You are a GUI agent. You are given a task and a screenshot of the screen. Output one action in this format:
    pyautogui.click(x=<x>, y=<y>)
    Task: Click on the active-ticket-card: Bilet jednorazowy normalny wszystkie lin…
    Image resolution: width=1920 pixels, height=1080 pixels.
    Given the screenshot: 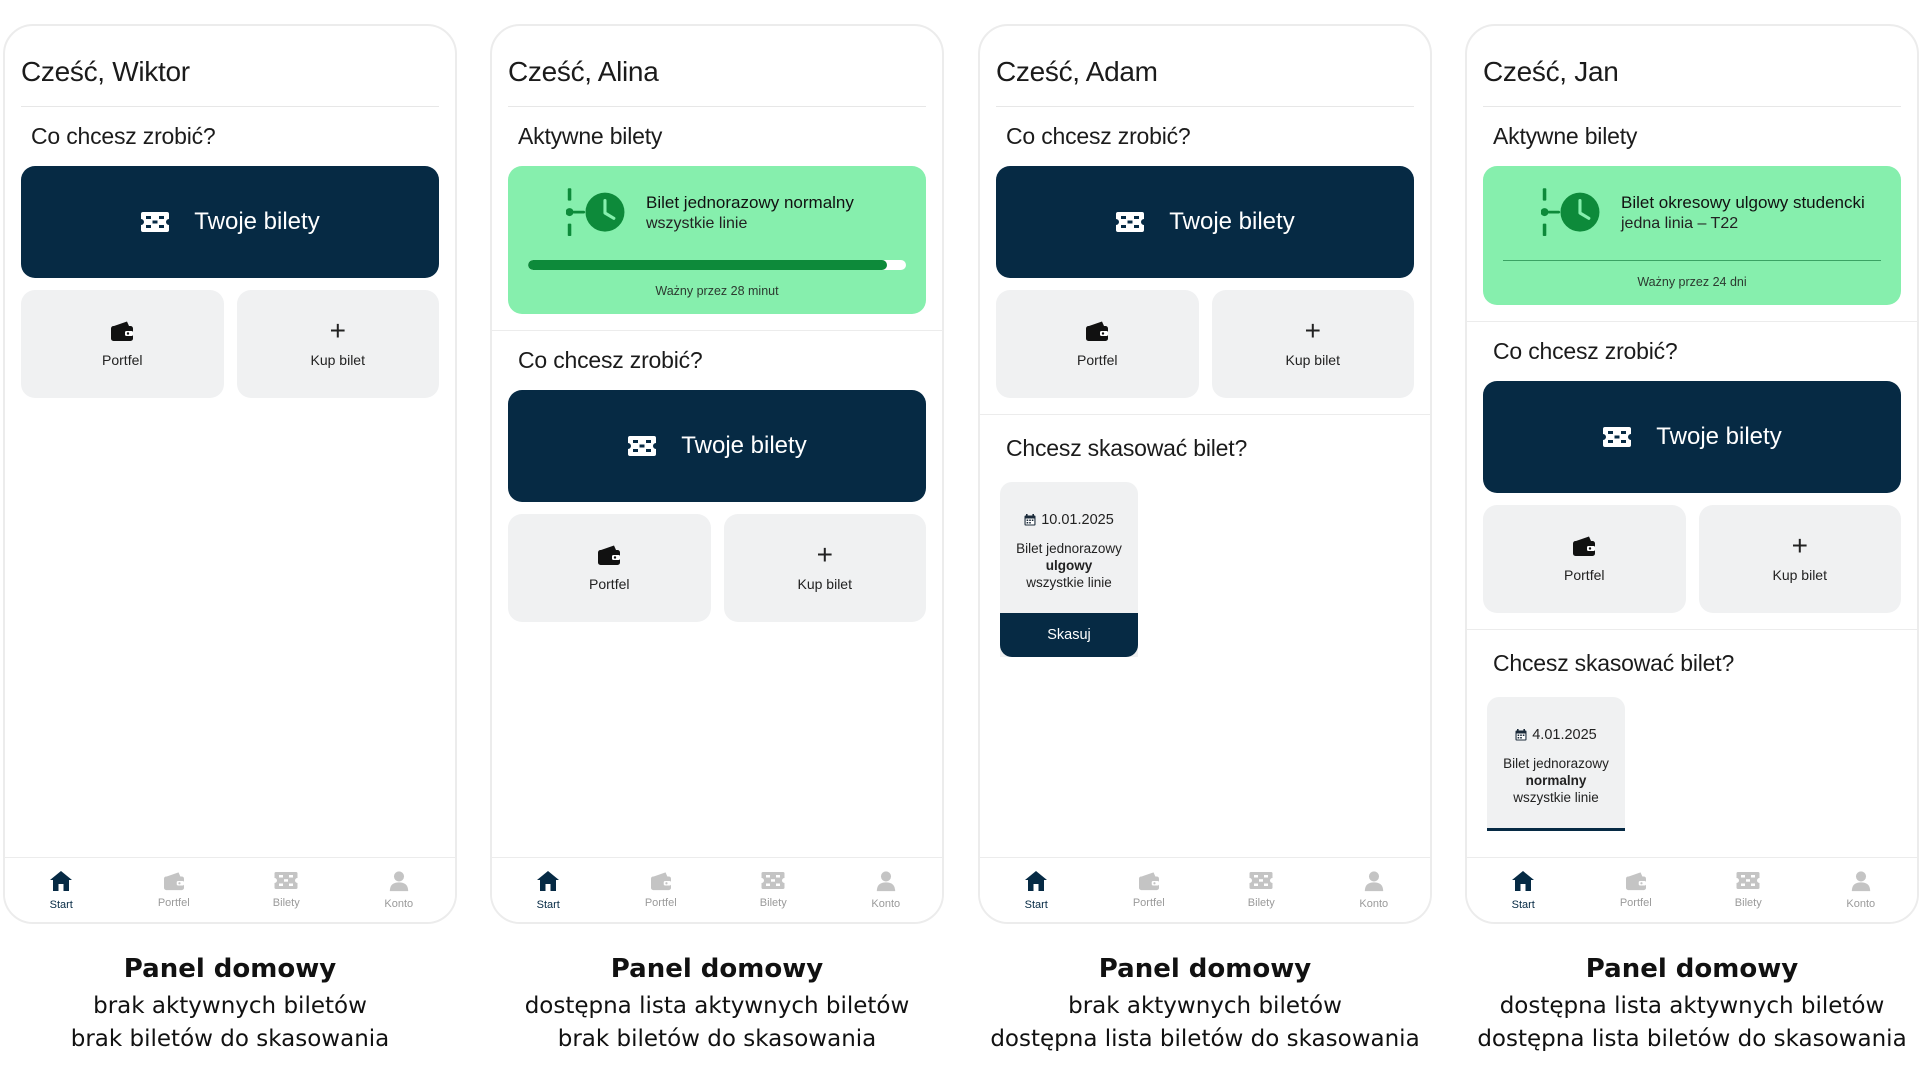 What is the action you would take?
    pyautogui.click(x=717, y=240)
    